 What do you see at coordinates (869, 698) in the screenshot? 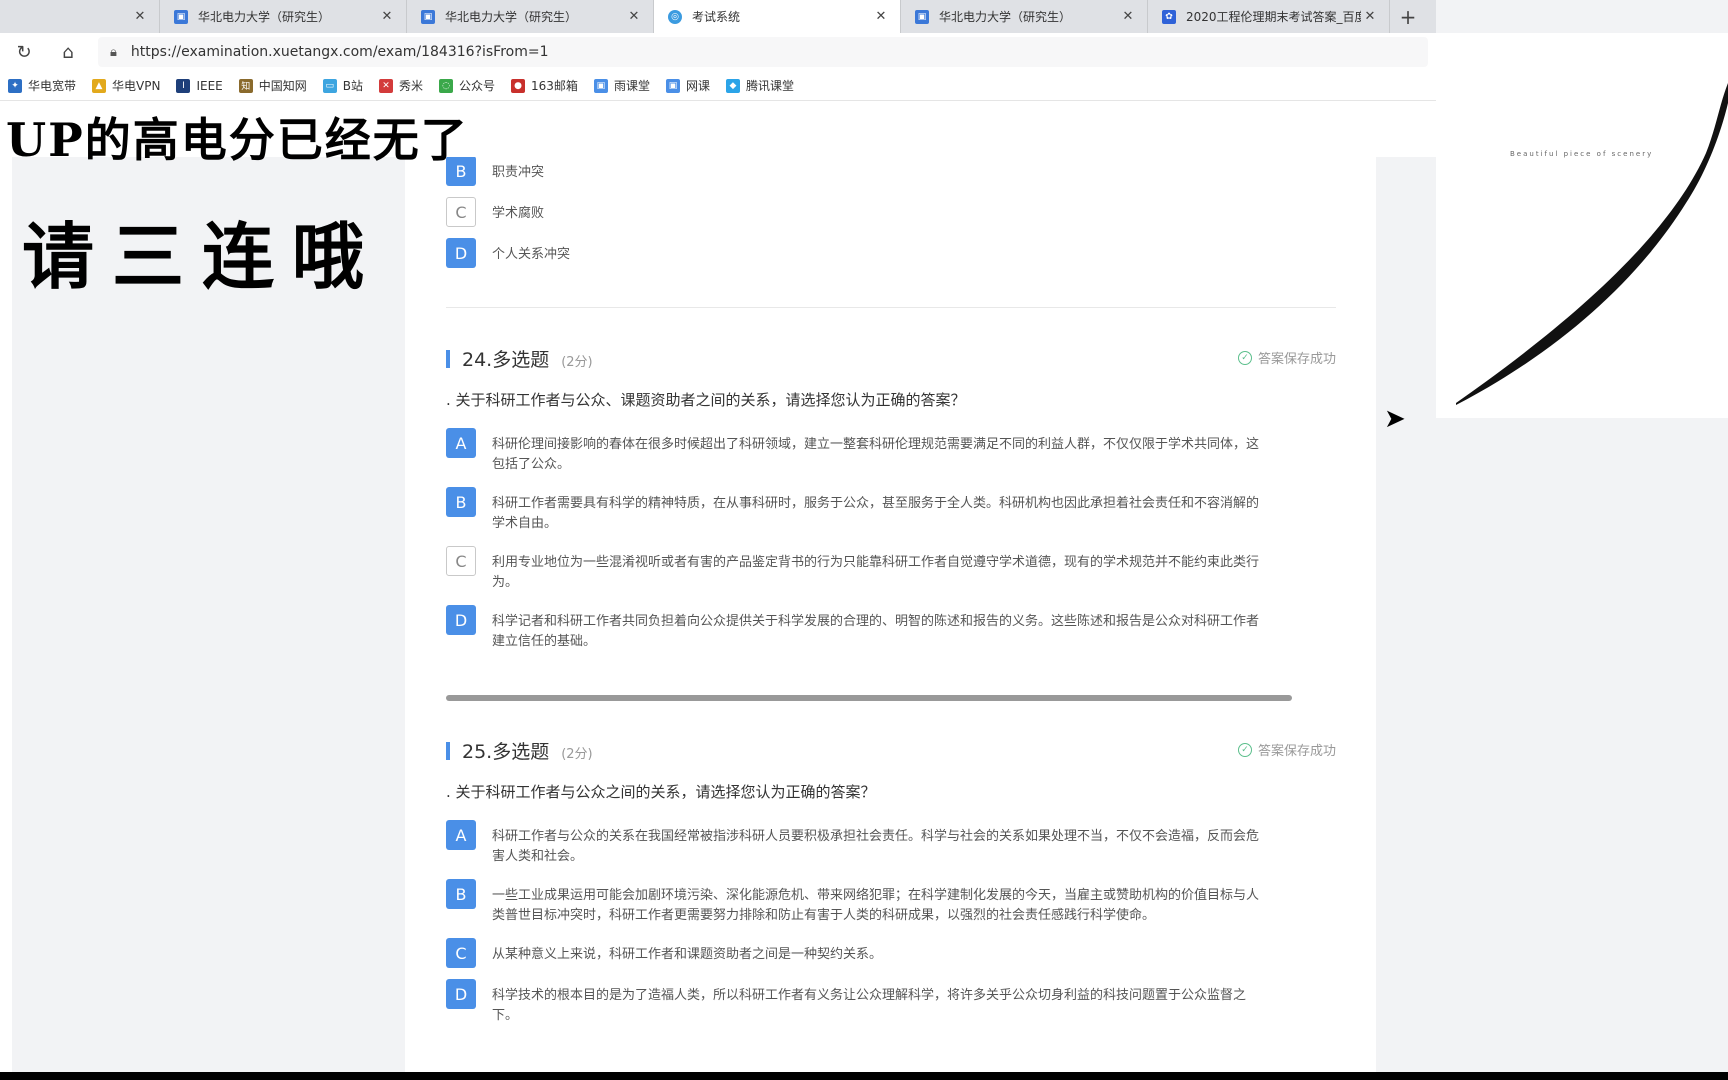
I see `scrollbar-thumb` at bounding box center [869, 698].